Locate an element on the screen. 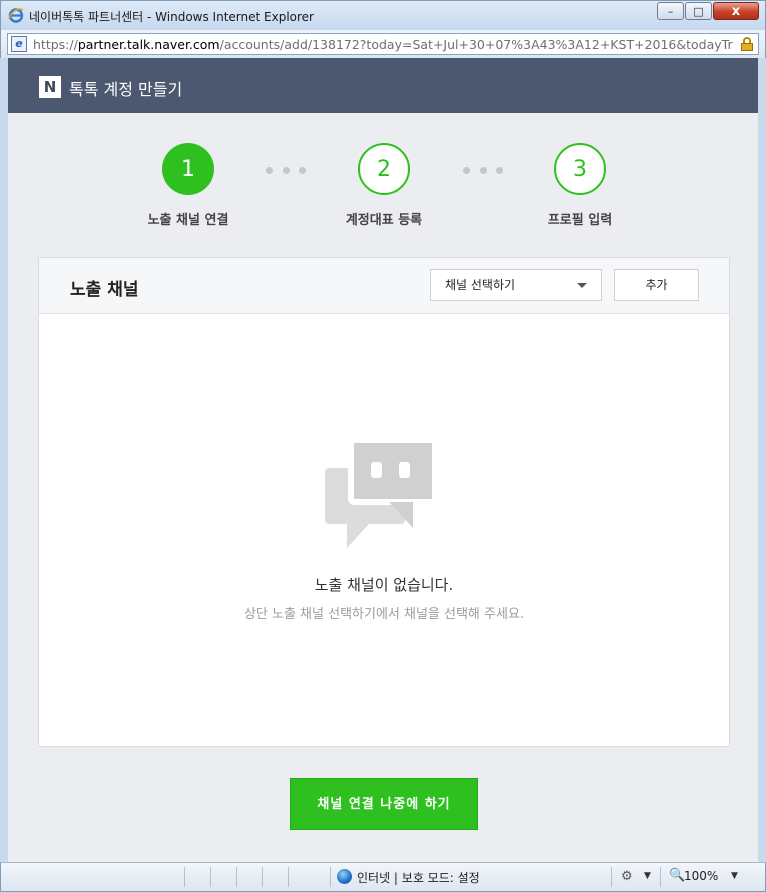 This screenshot has width=766, height=892. empty-state-description: 상단 노출 채널 선택하기에서 채널을 선택해 주세요. is located at coordinates (384, 614).